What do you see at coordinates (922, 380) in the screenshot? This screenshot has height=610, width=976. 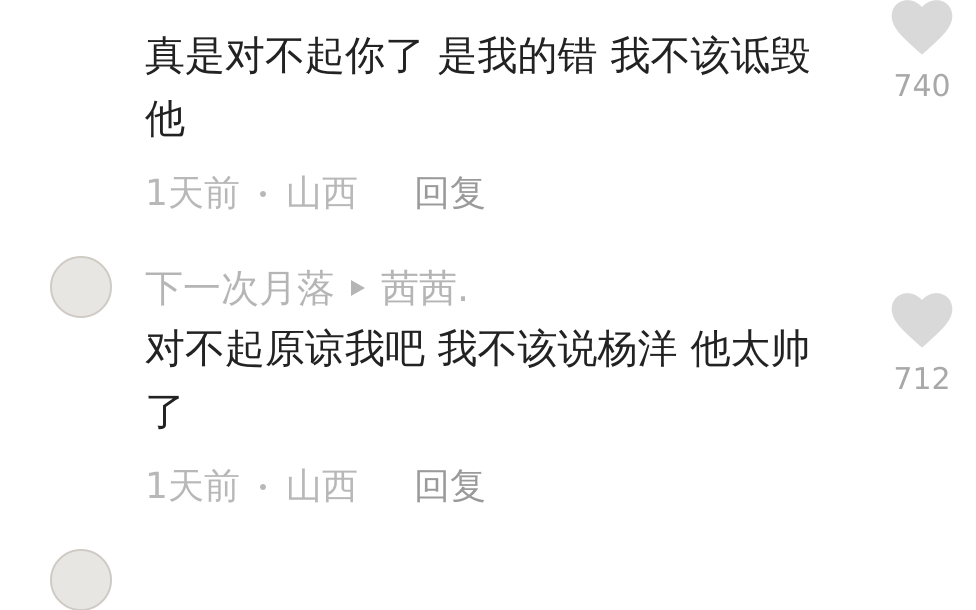 I see `like-count: 712` at bounding box center [922, 380].